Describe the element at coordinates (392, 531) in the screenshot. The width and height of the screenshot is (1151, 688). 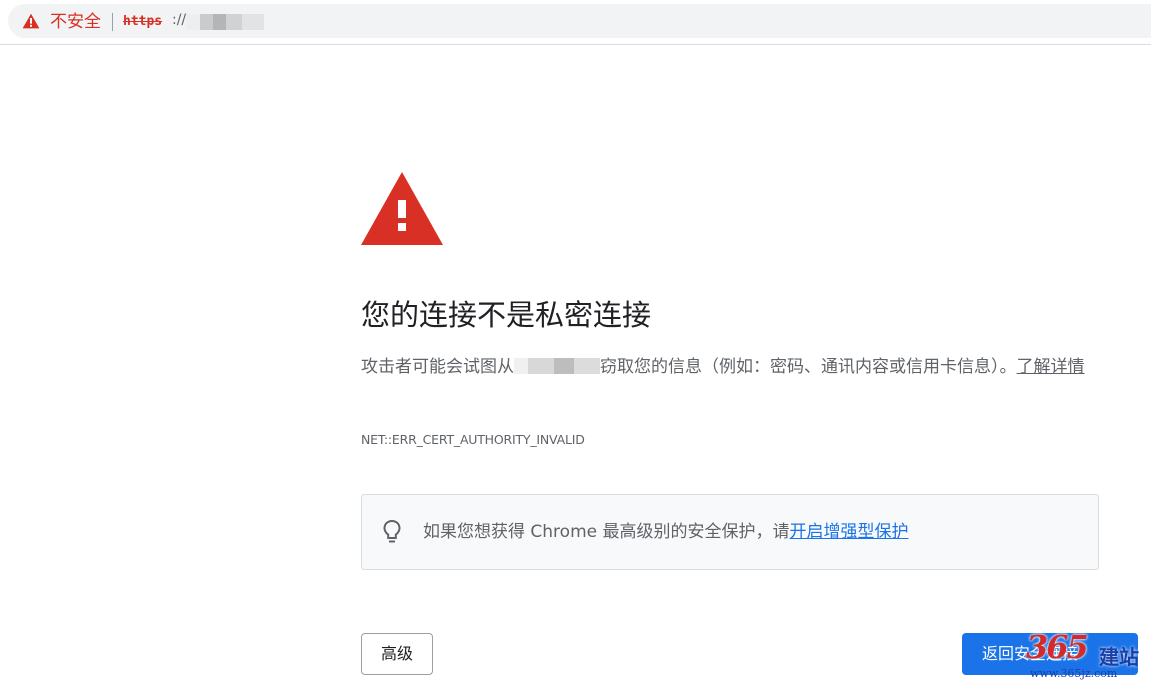
I see `lightbulb-icon` at that location.